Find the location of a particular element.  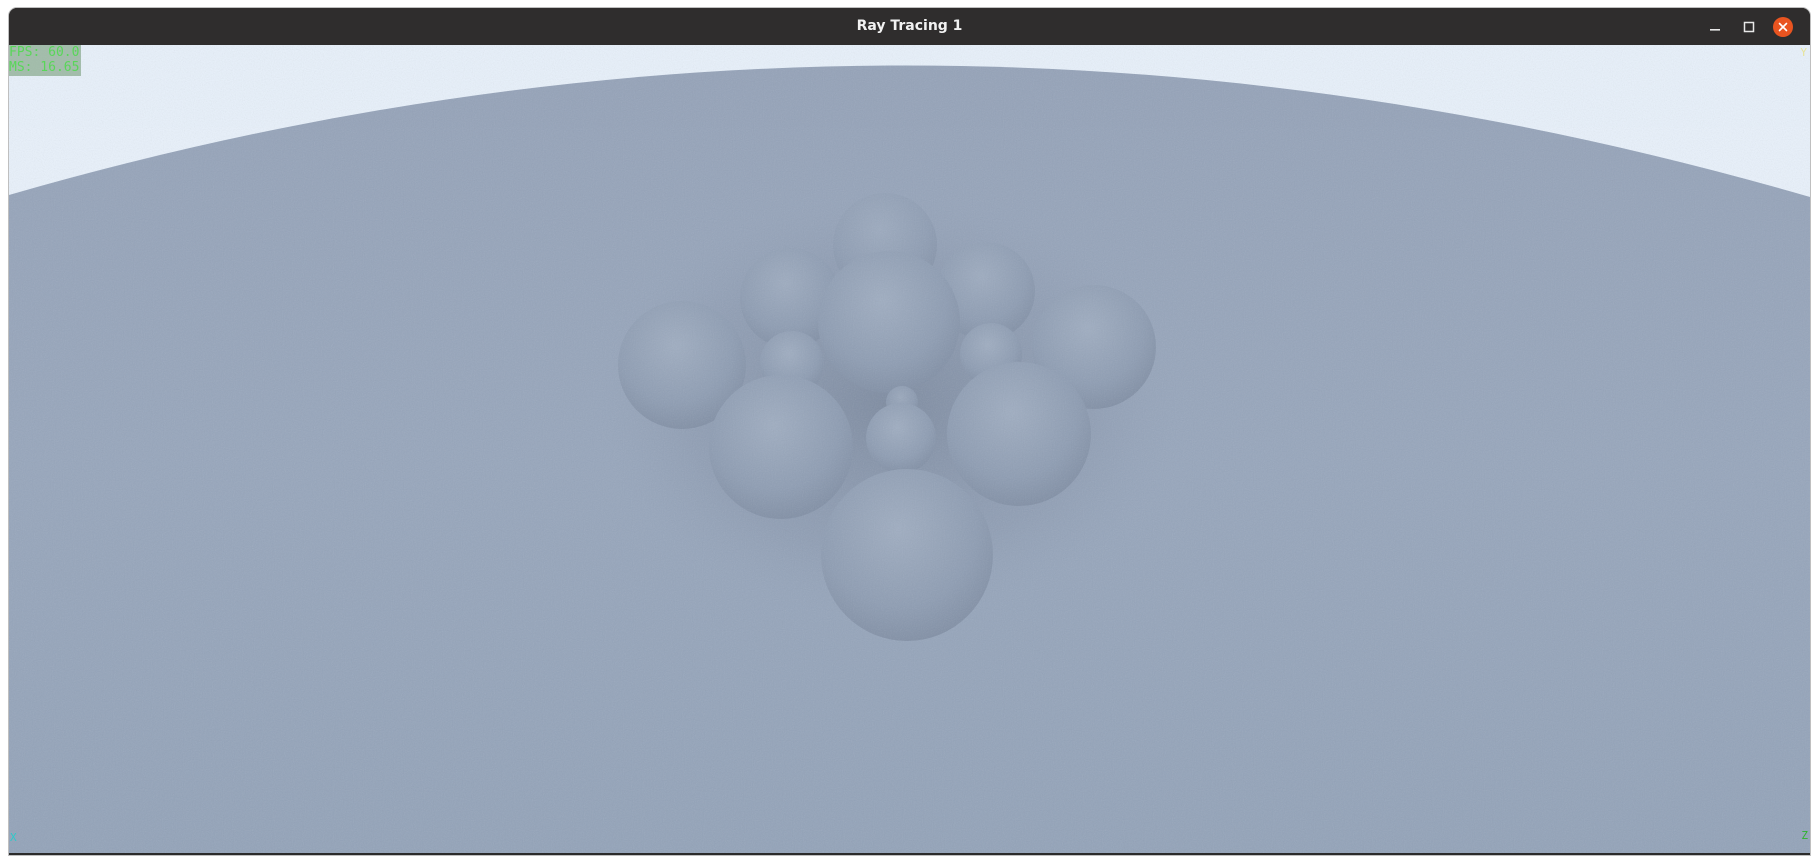

axis-marker-y: Y is located at coordinates (1803, 52).